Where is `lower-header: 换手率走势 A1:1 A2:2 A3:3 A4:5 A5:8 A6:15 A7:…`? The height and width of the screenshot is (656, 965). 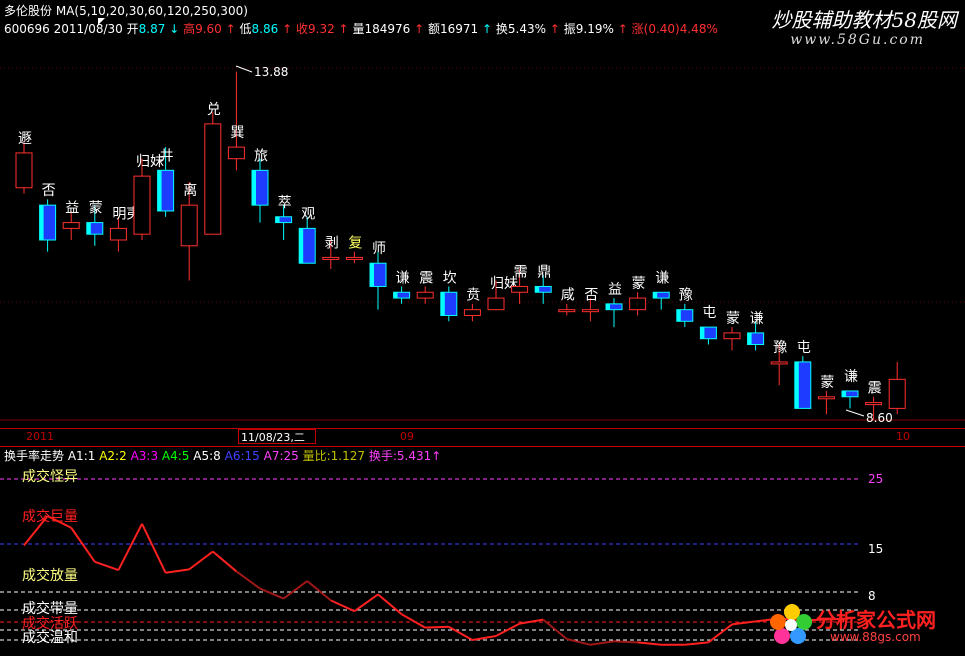
lower-header: 换手率走势 A1:1 A2:2 A3:3 A4:5 A5:8 A6:15 A7:… is located at coordinates (222, 455).